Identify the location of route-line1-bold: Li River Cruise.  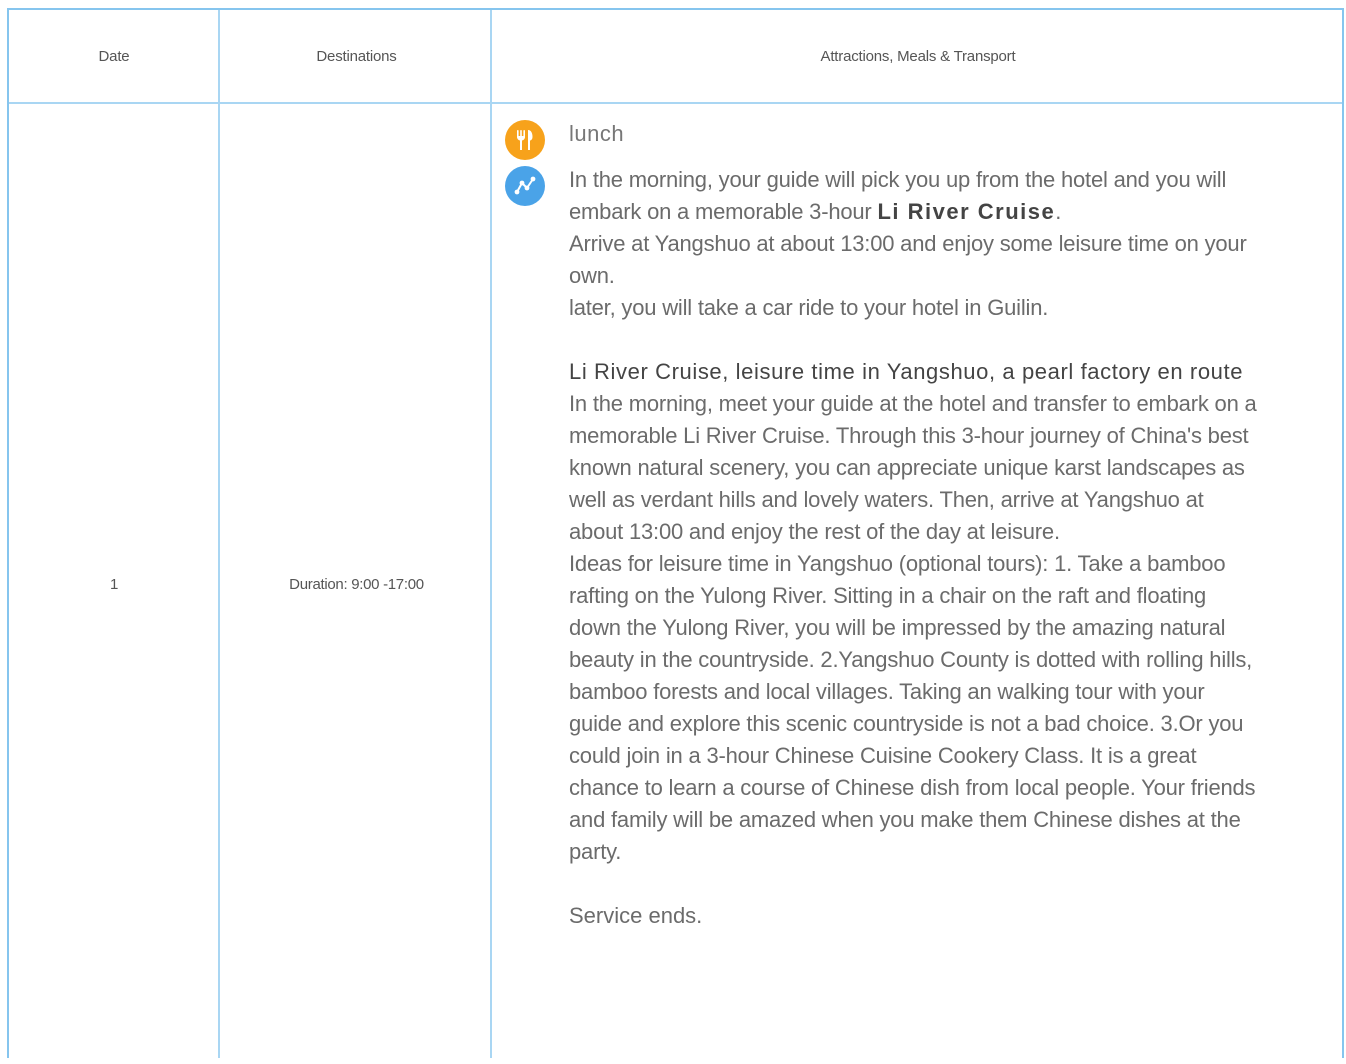
(966, 211).